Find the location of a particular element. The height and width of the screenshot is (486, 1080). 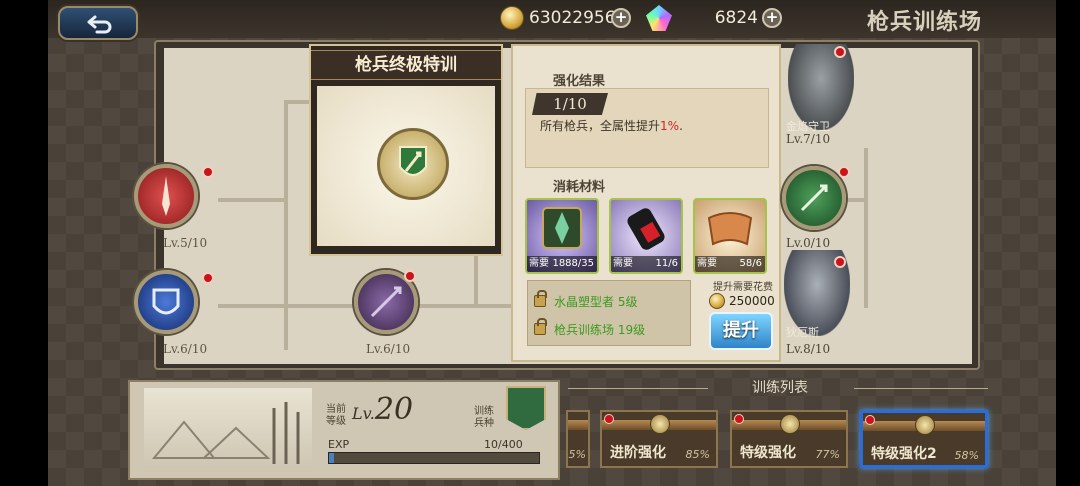

coin-amount: 63022956 is located at coordinates (572, 18).